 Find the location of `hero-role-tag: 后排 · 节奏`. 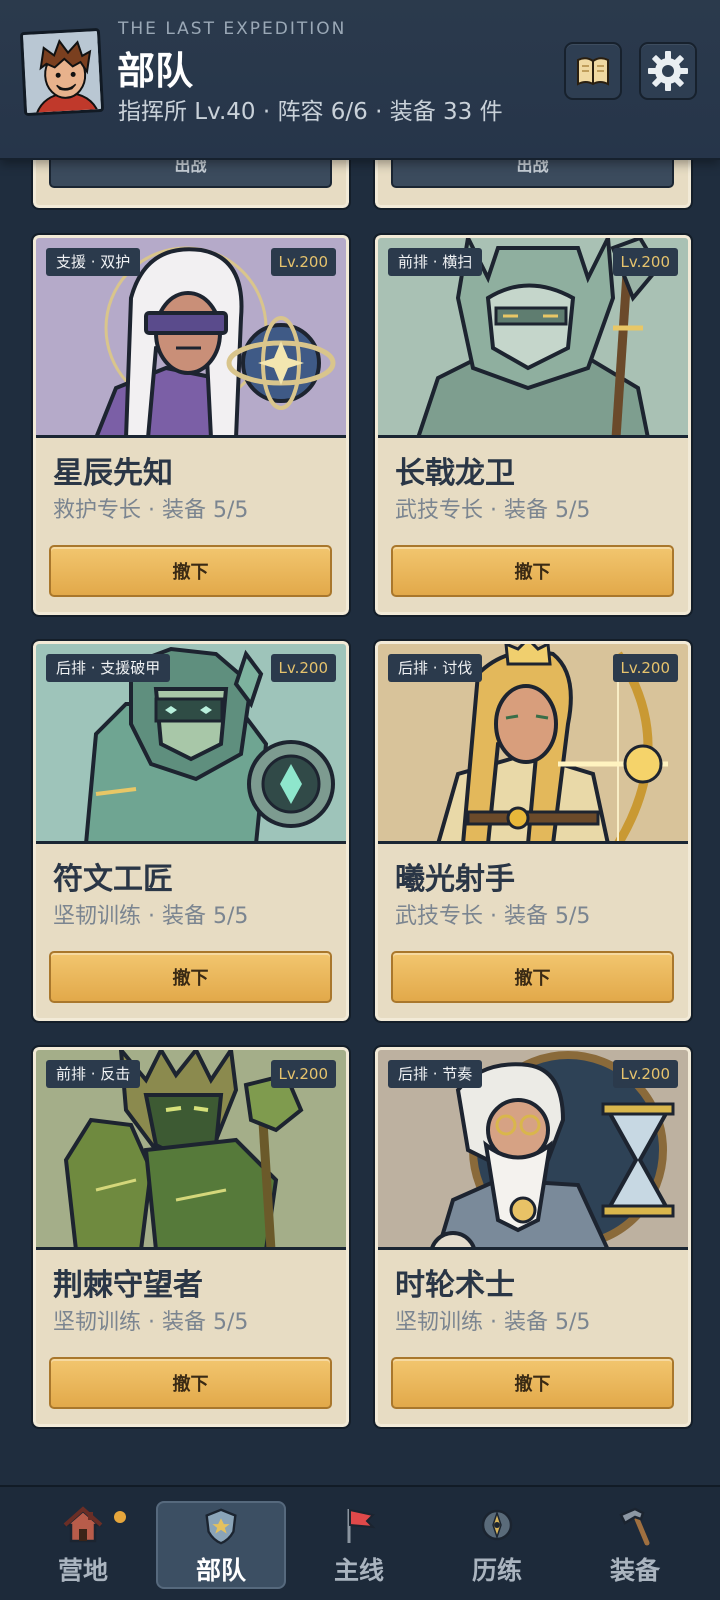

hero-role-tag: 后排 · 节奏 is located at coordinates (435, 1074).